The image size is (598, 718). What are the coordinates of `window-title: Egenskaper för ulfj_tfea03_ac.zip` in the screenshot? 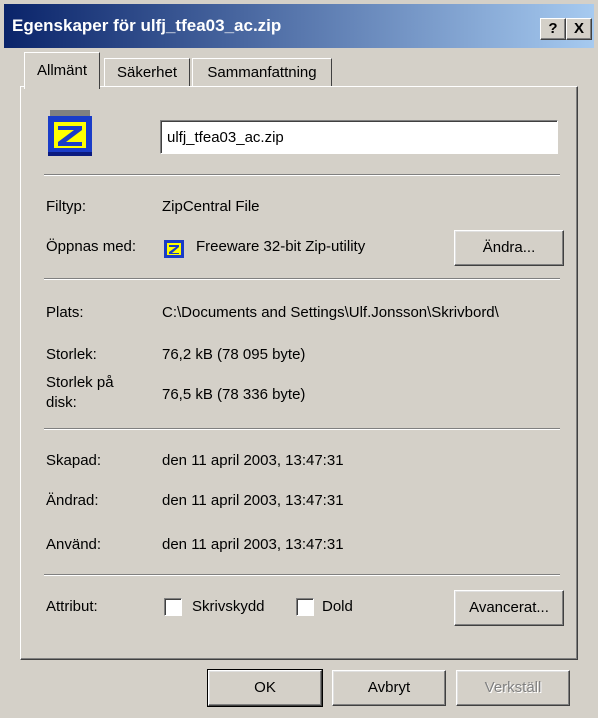 It's located at (147, 25).